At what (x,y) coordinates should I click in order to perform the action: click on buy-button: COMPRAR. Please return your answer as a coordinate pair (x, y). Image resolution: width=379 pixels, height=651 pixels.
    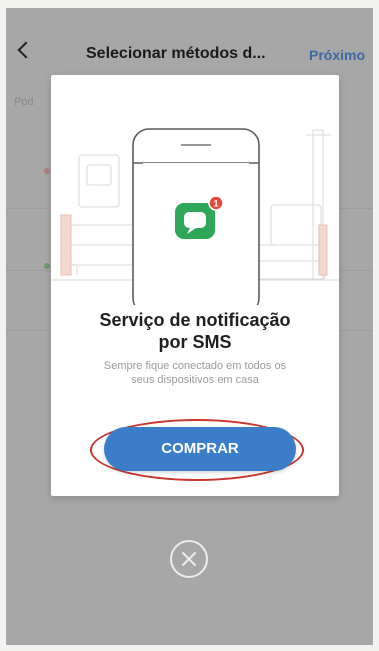
    Looking at the image, I should click on (200, 449).